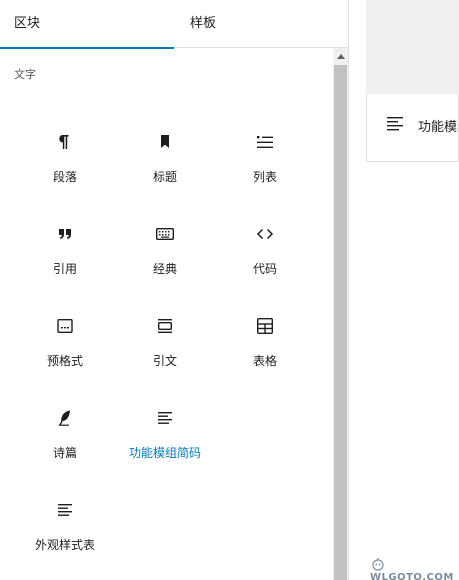  I want to click on tab-patterns: 样板, so click(261, 24).